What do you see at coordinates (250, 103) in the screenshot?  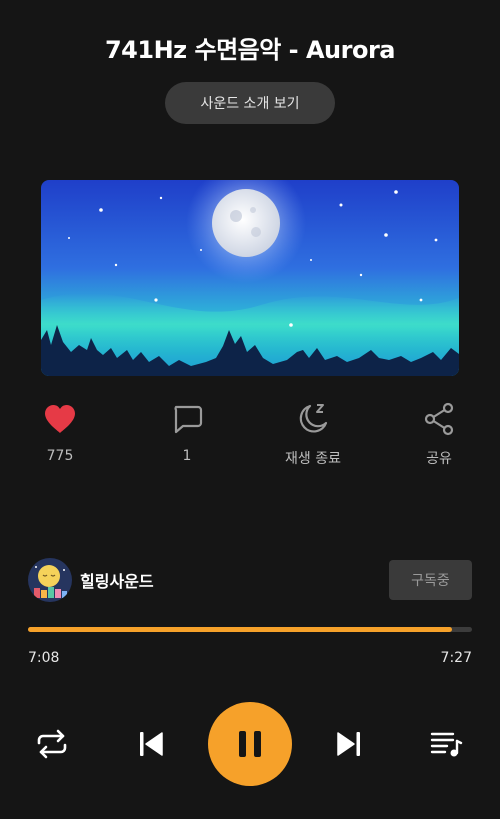 I see `sound-intro-button: 사운드 소개 보기` at bounding box center [250, 103].